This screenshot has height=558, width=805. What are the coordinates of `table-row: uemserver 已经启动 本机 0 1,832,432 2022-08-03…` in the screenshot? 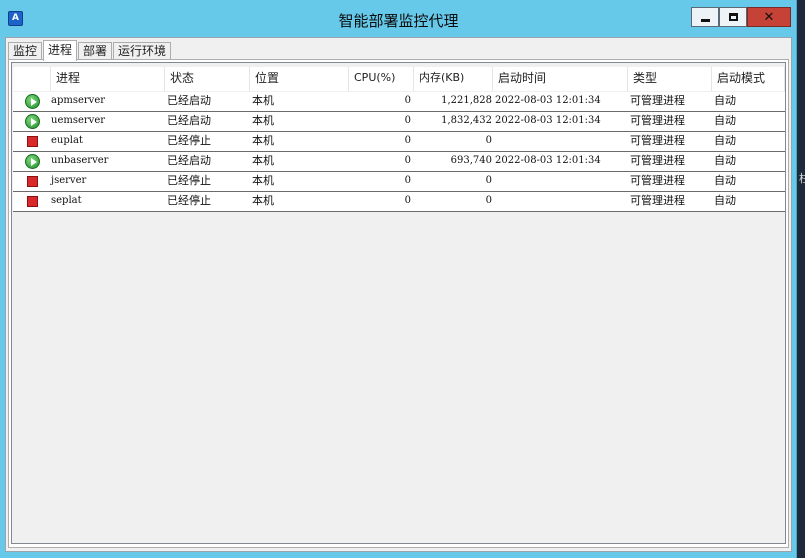 It's located at (399, 122).